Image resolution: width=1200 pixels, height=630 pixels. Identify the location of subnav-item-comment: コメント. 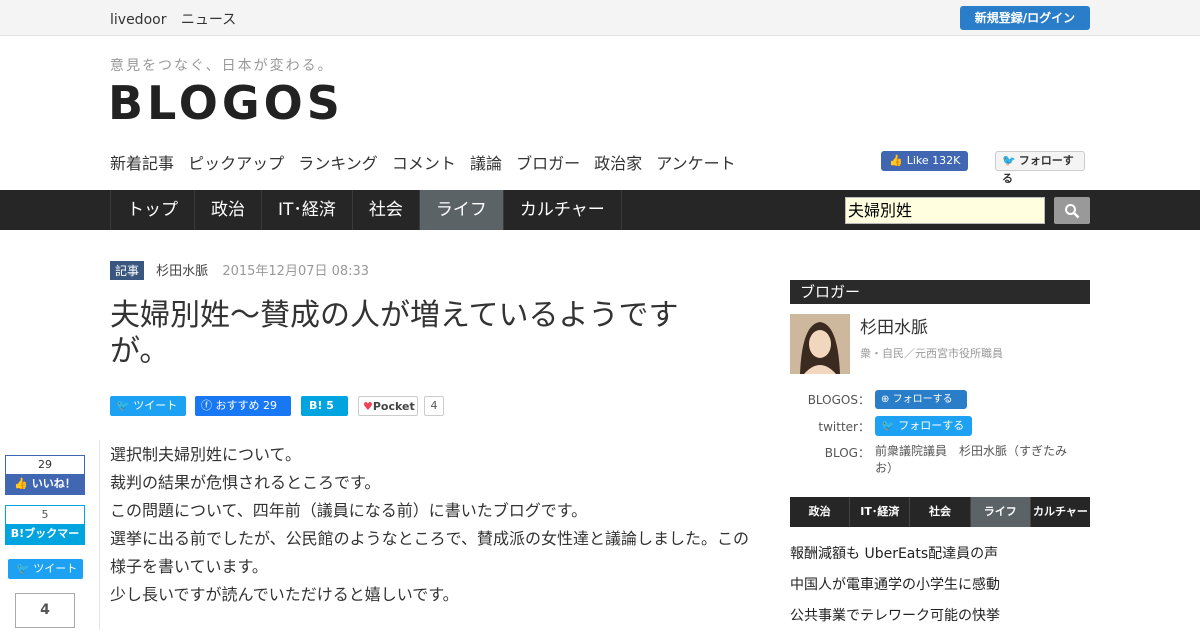
(424, 163).